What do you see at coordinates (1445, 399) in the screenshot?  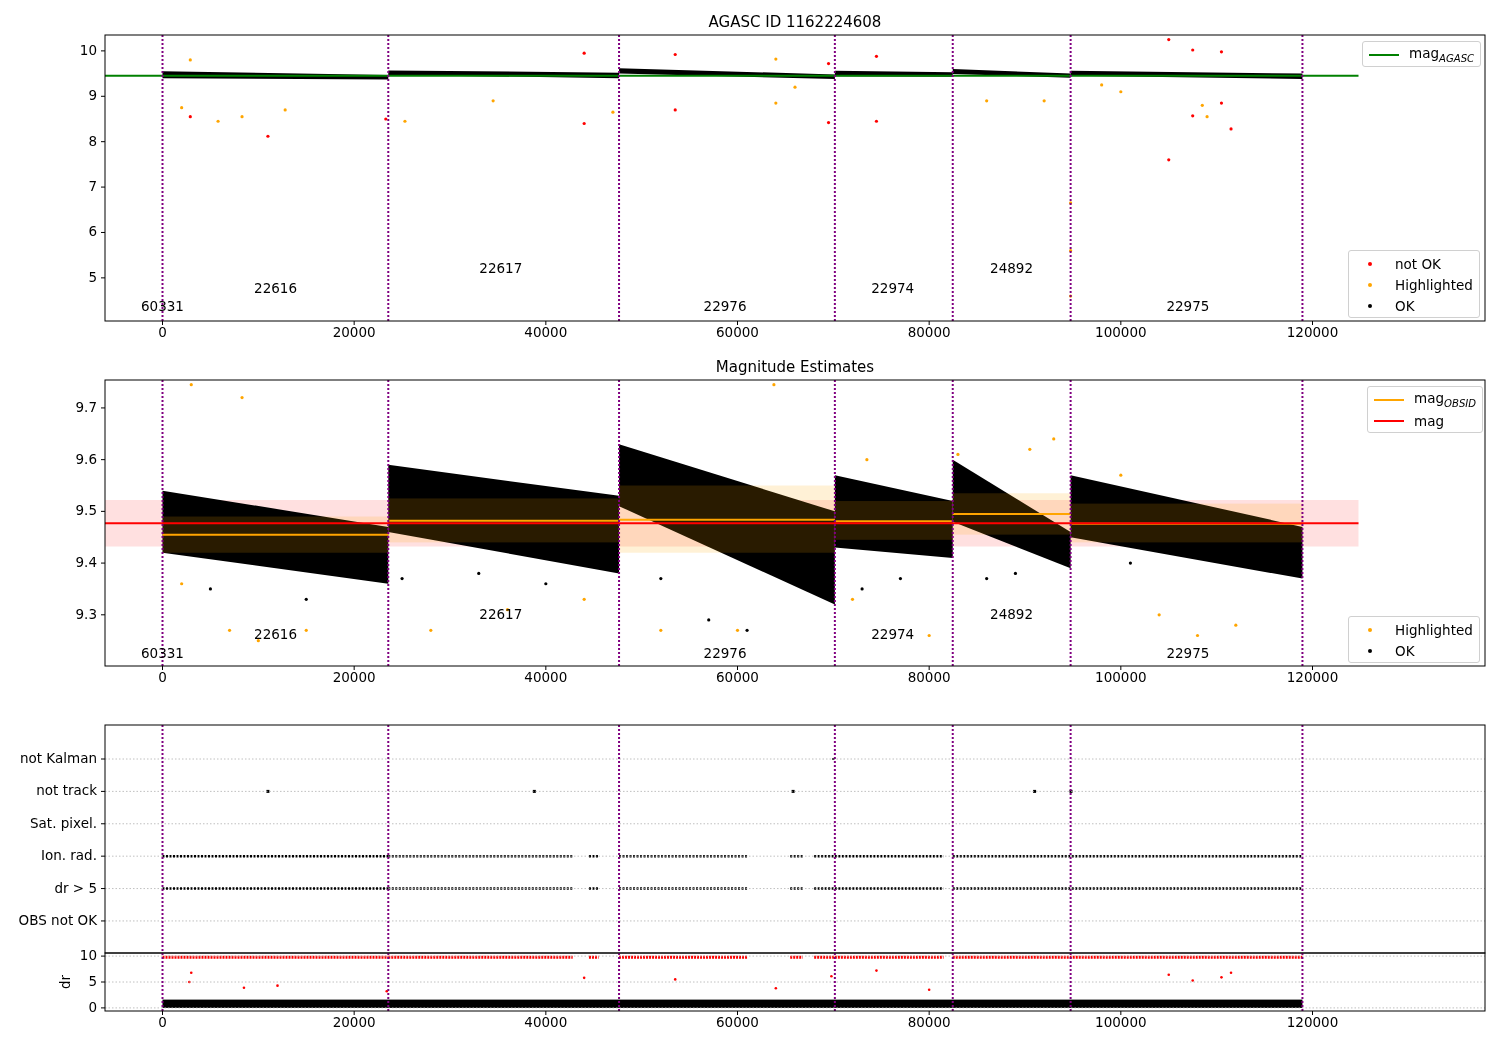 I see `legend-label: mag$_{OBSID}$` at bounding box center [1445, 399].